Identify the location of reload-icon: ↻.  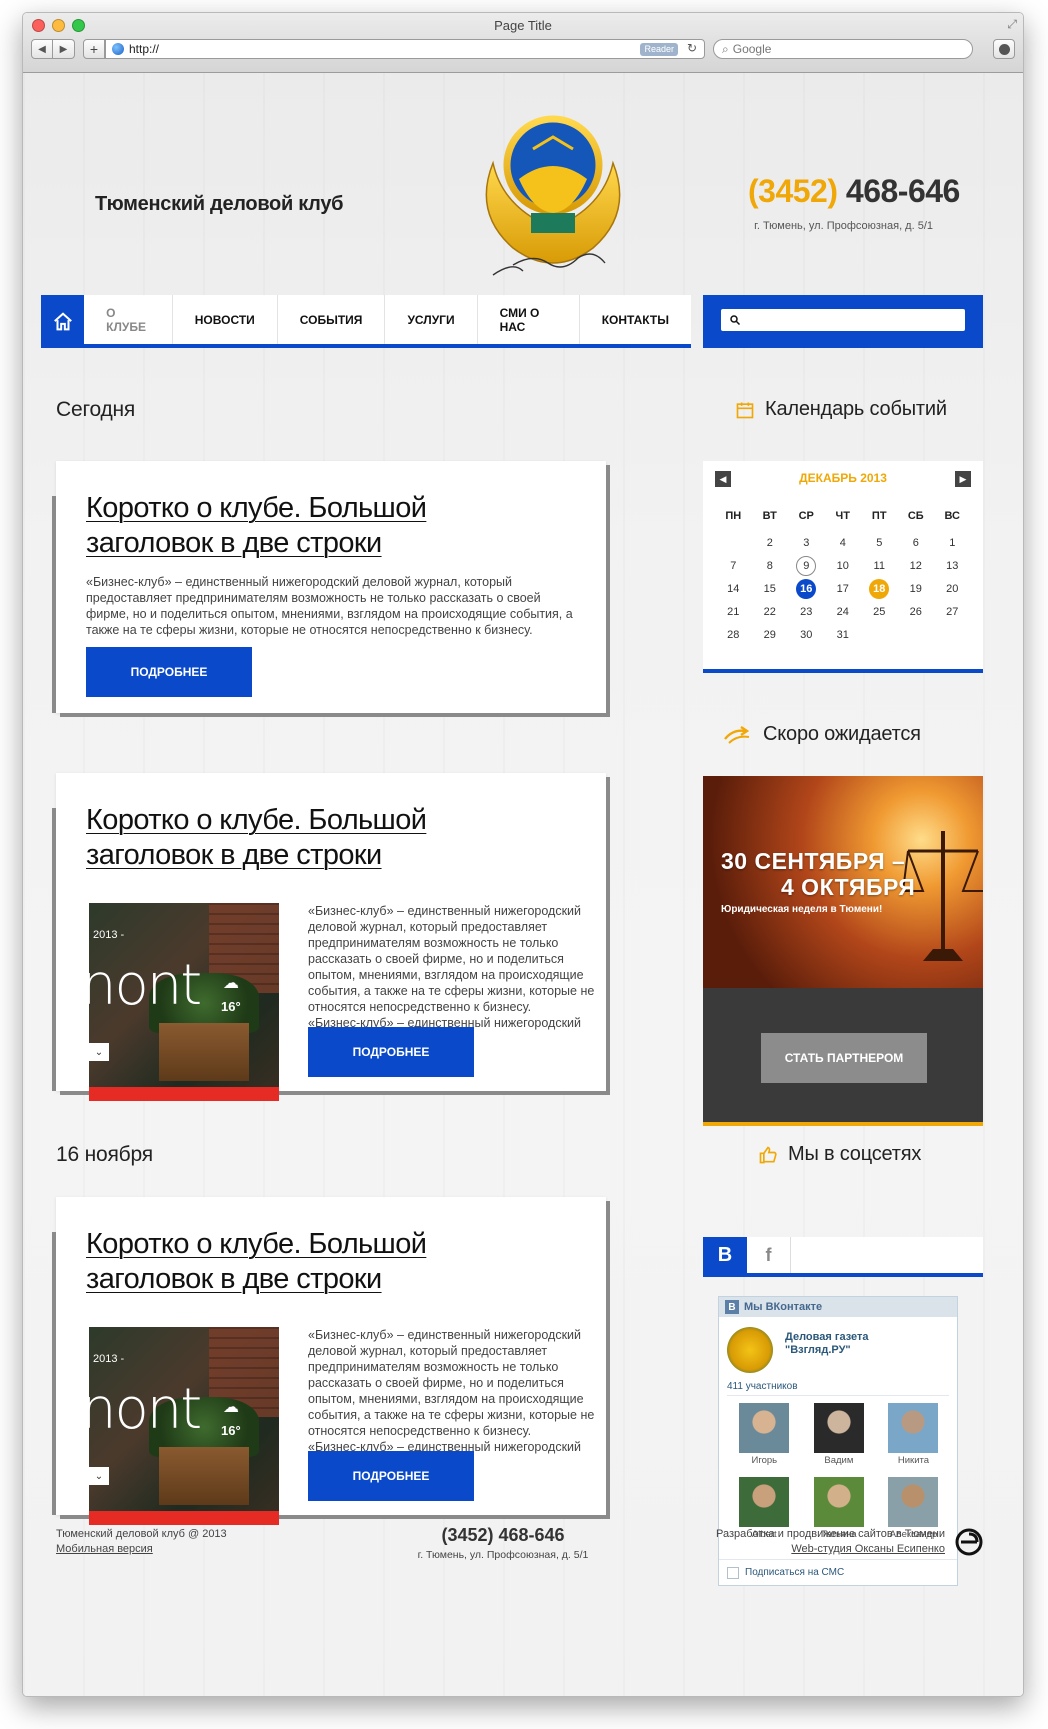
(692, 48).